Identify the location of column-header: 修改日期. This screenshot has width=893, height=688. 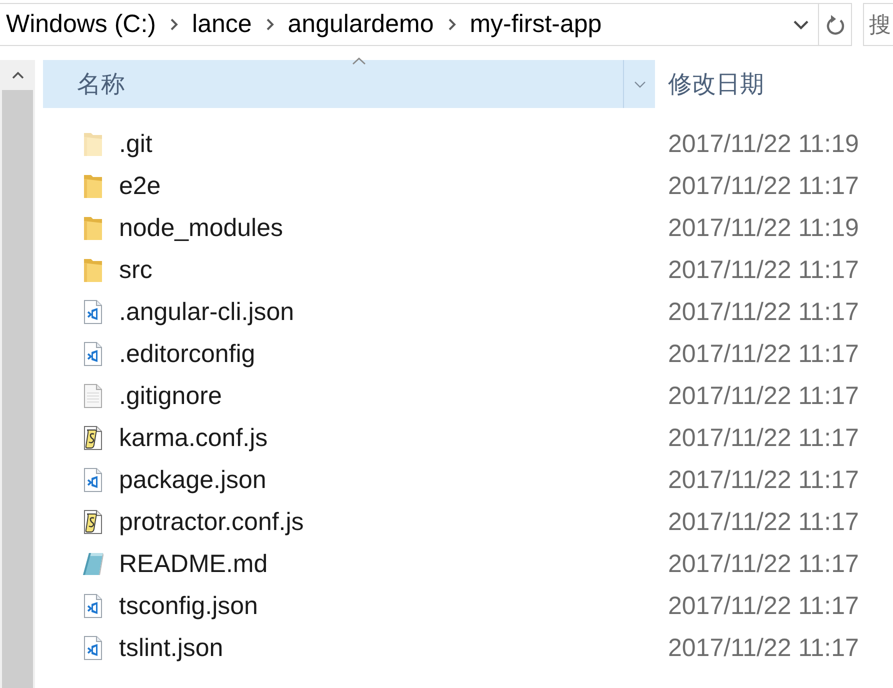
(709, 84).